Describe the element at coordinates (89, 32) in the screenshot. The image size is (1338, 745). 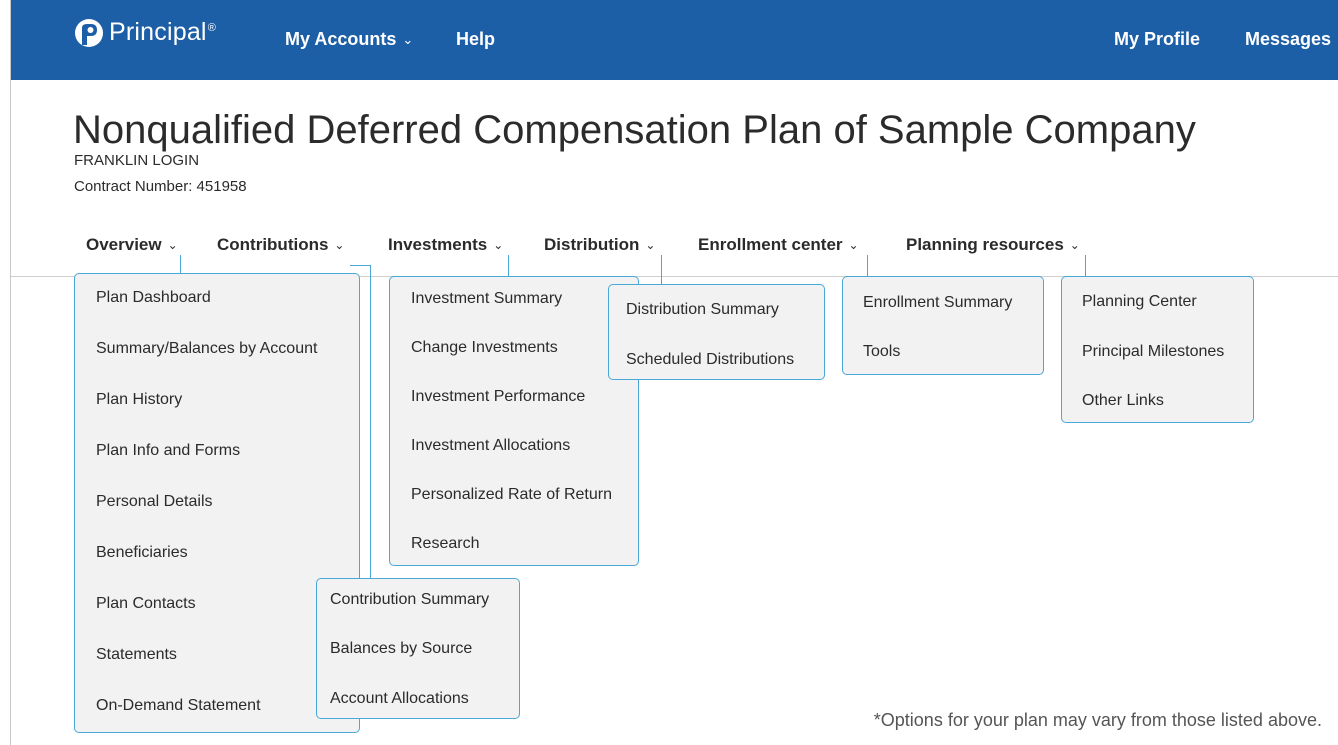
I see `principal-logo-icon` at that location.